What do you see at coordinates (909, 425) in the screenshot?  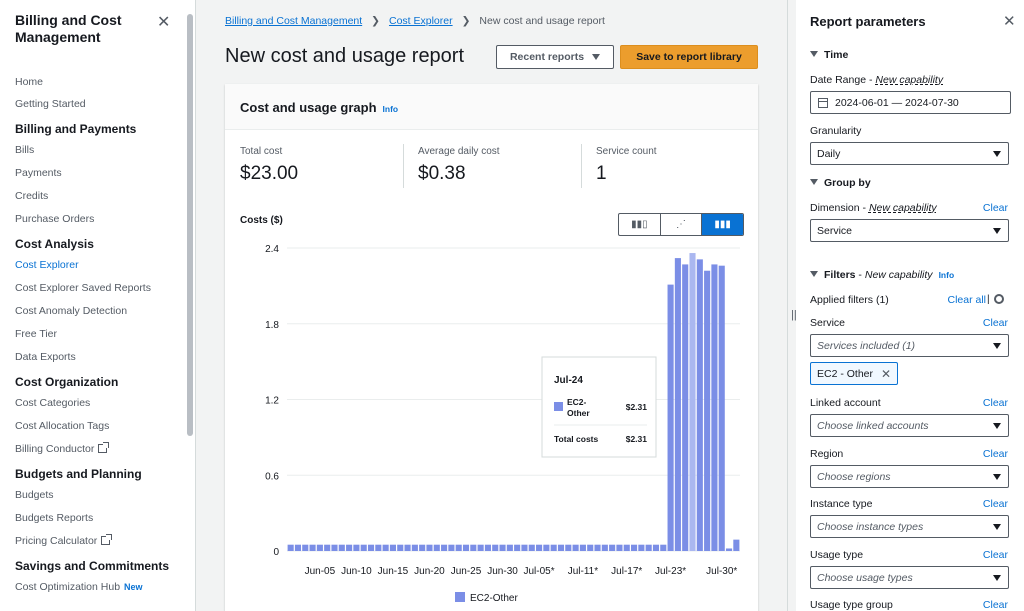 I see `linked-account-select: Choose linked accounts` at bounding box center [909, 425].